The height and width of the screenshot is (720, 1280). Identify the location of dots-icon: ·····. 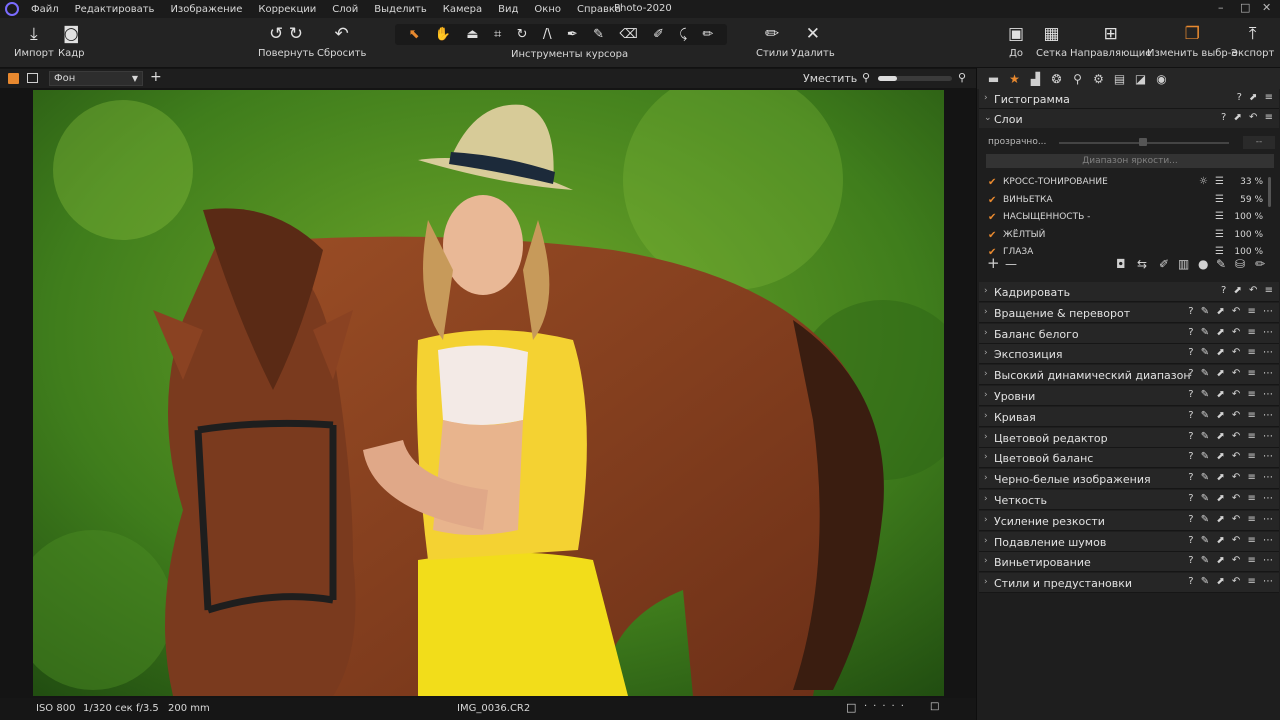
(887, 706).